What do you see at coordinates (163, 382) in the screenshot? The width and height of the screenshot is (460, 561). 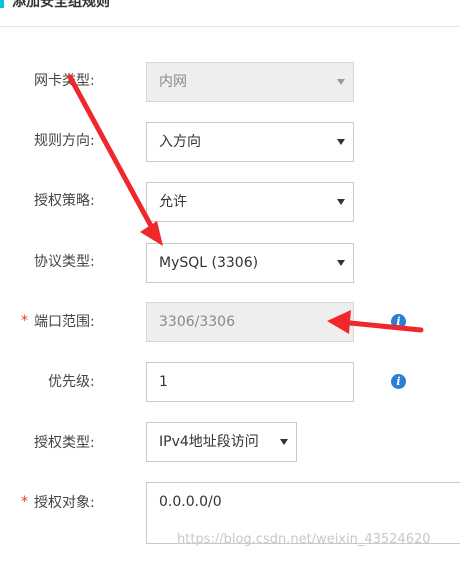 I see `priority-value: 1` at bounding box center [163, 382].